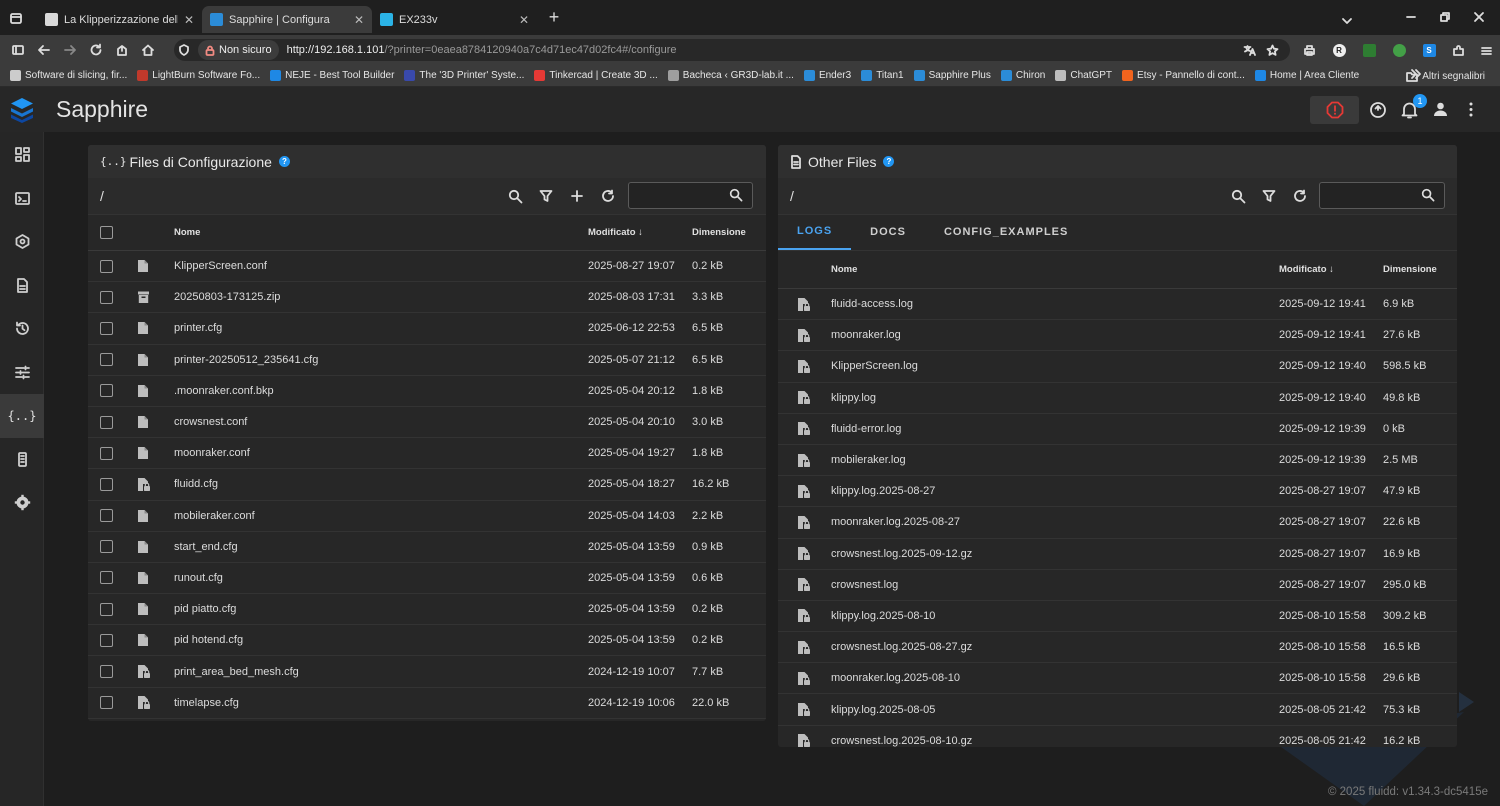 The width and height of the screenshot is (1500, 806). What do you see at coordinates (882, 76) in the screenshot?
I see `bookmark-item: Titan1` at bounding box center [882, 76].